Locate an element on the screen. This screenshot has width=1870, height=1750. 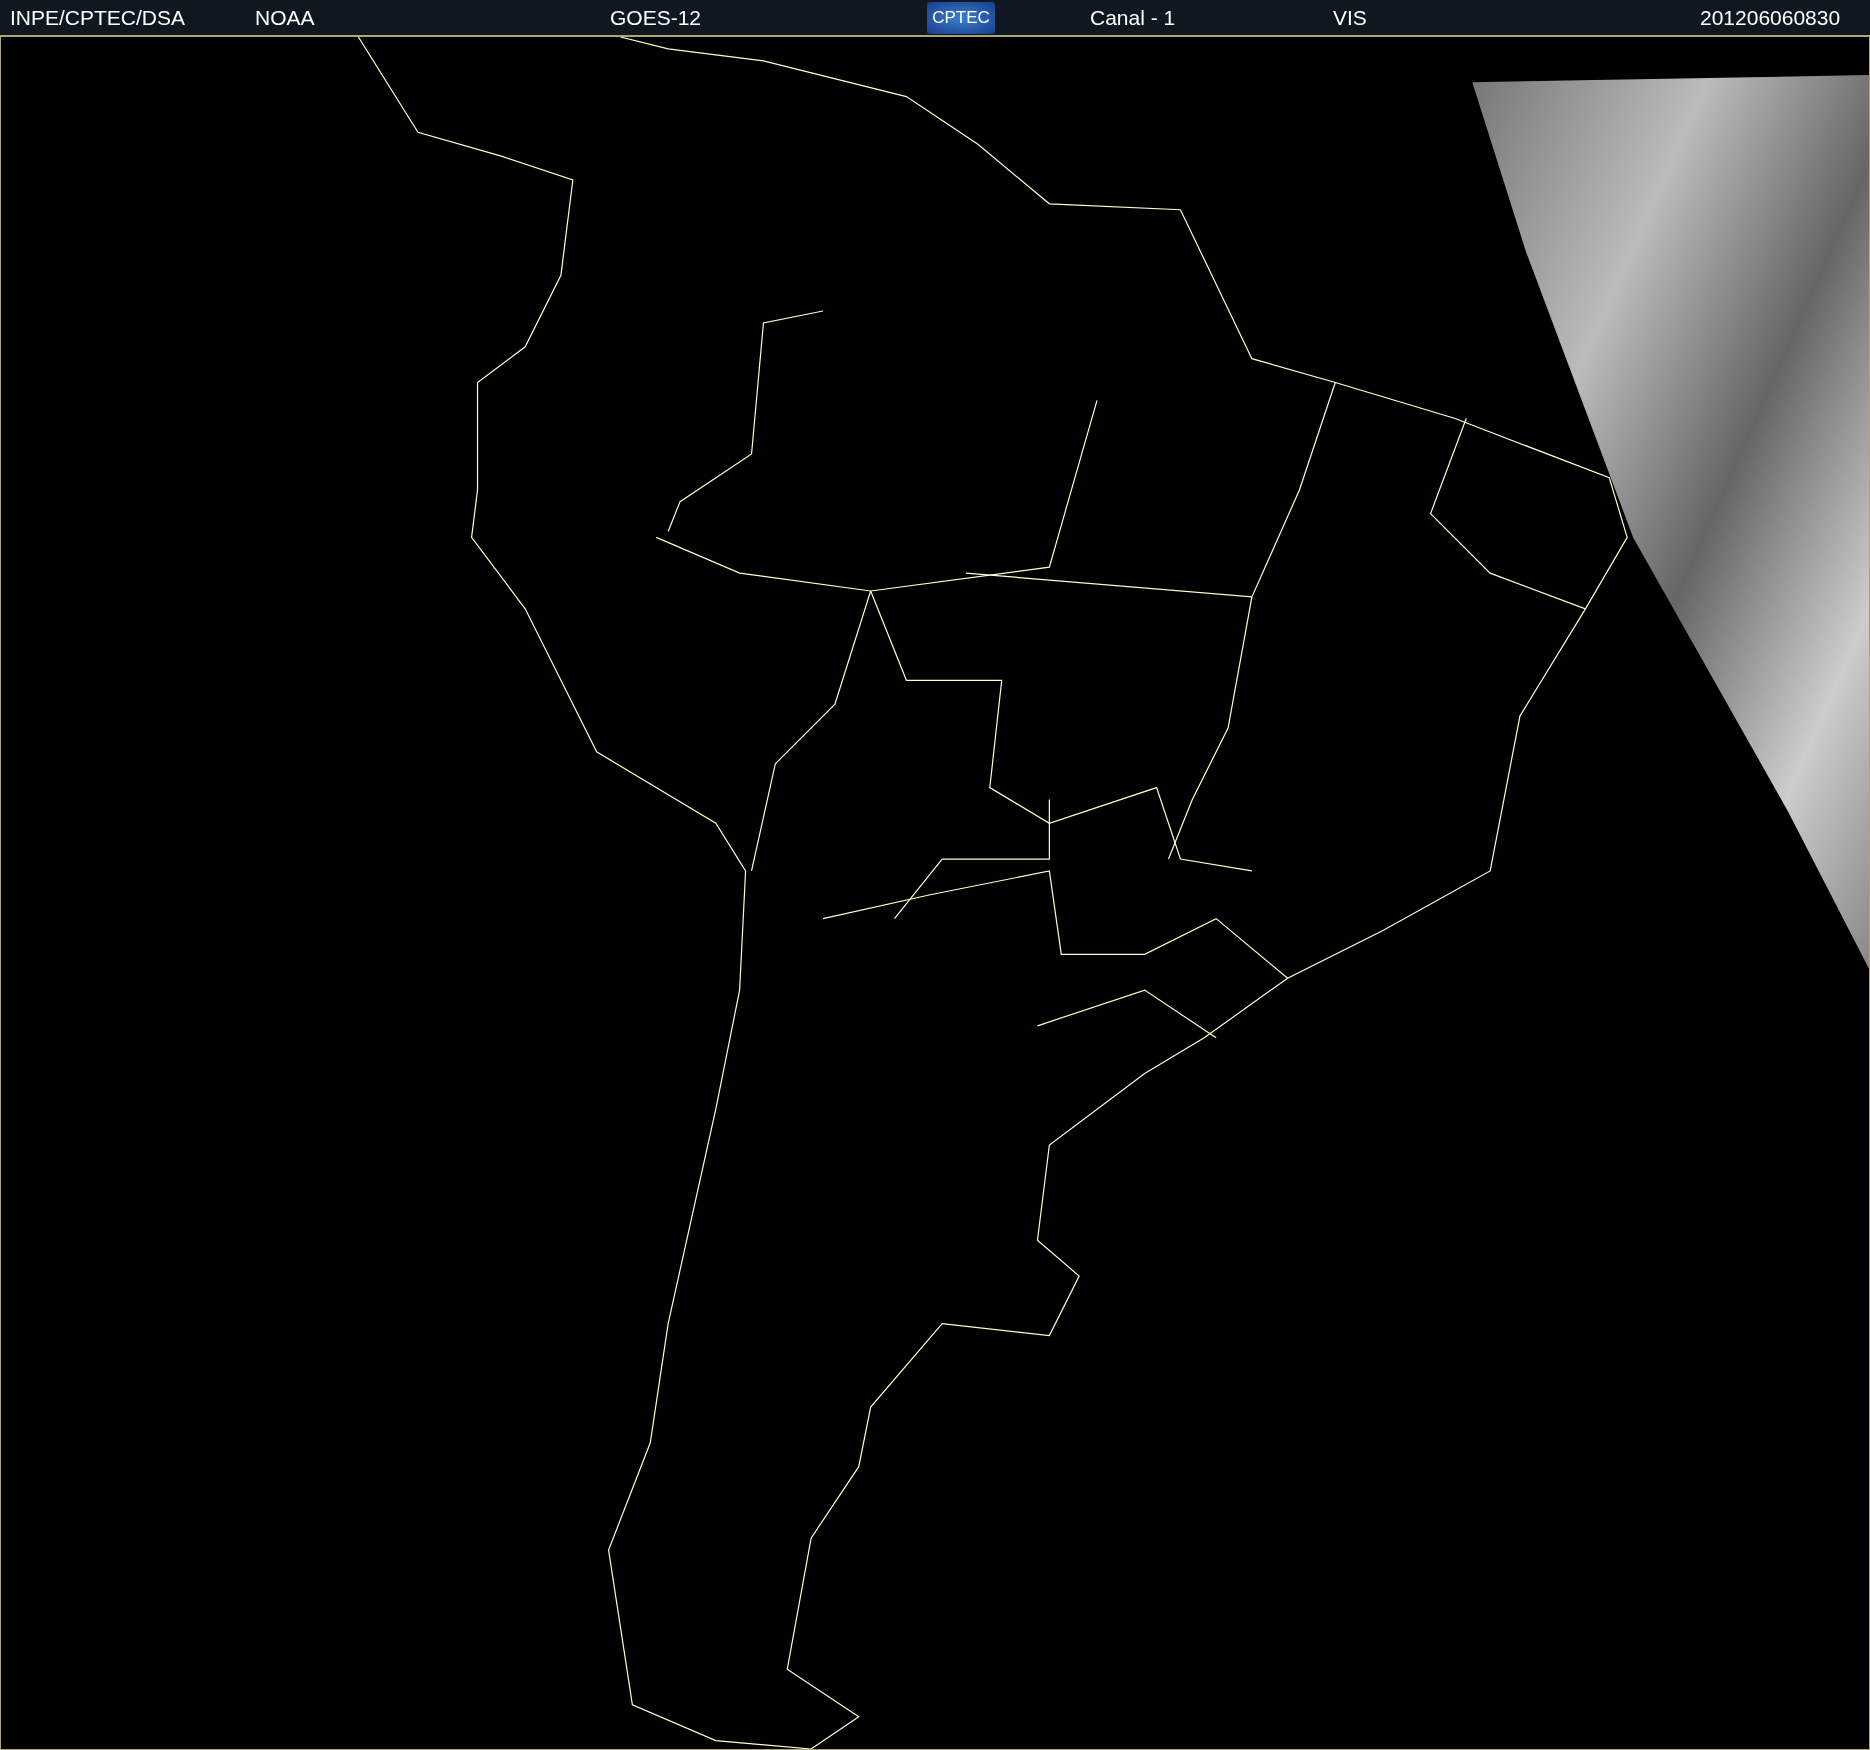
agency-label: NOAA is located at coordinates (285, 17).